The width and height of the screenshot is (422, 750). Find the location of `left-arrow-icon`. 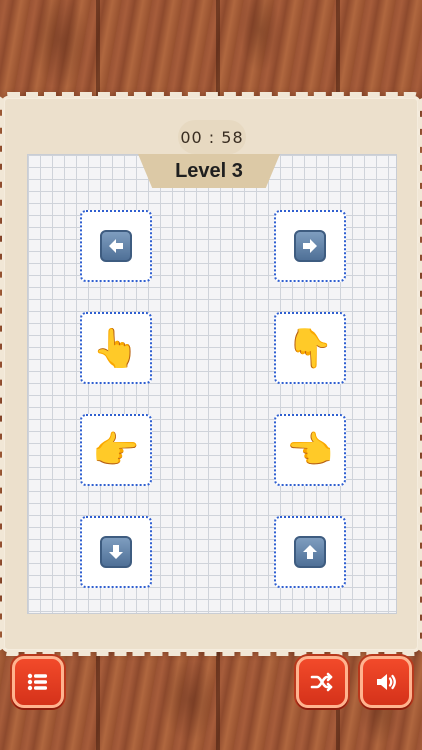

left-arrow-icon is located at coordinates (116, 246).